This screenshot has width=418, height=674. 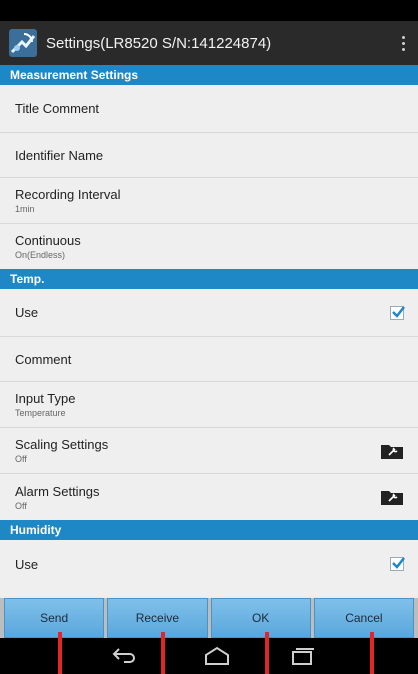 I want to click on section-header-humidity: Humidity, so click(x=209, y=530).